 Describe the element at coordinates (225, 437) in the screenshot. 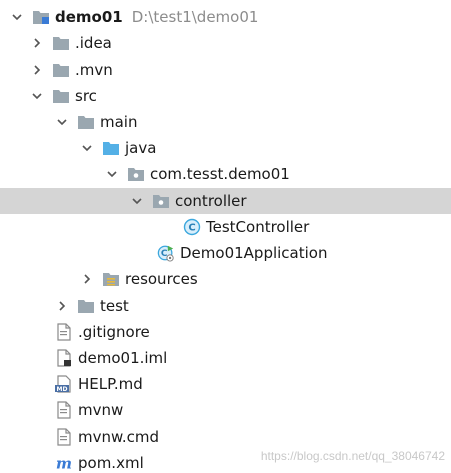

I see `tree-row-mvnw-cmd: mvnw.cmd` at that location.